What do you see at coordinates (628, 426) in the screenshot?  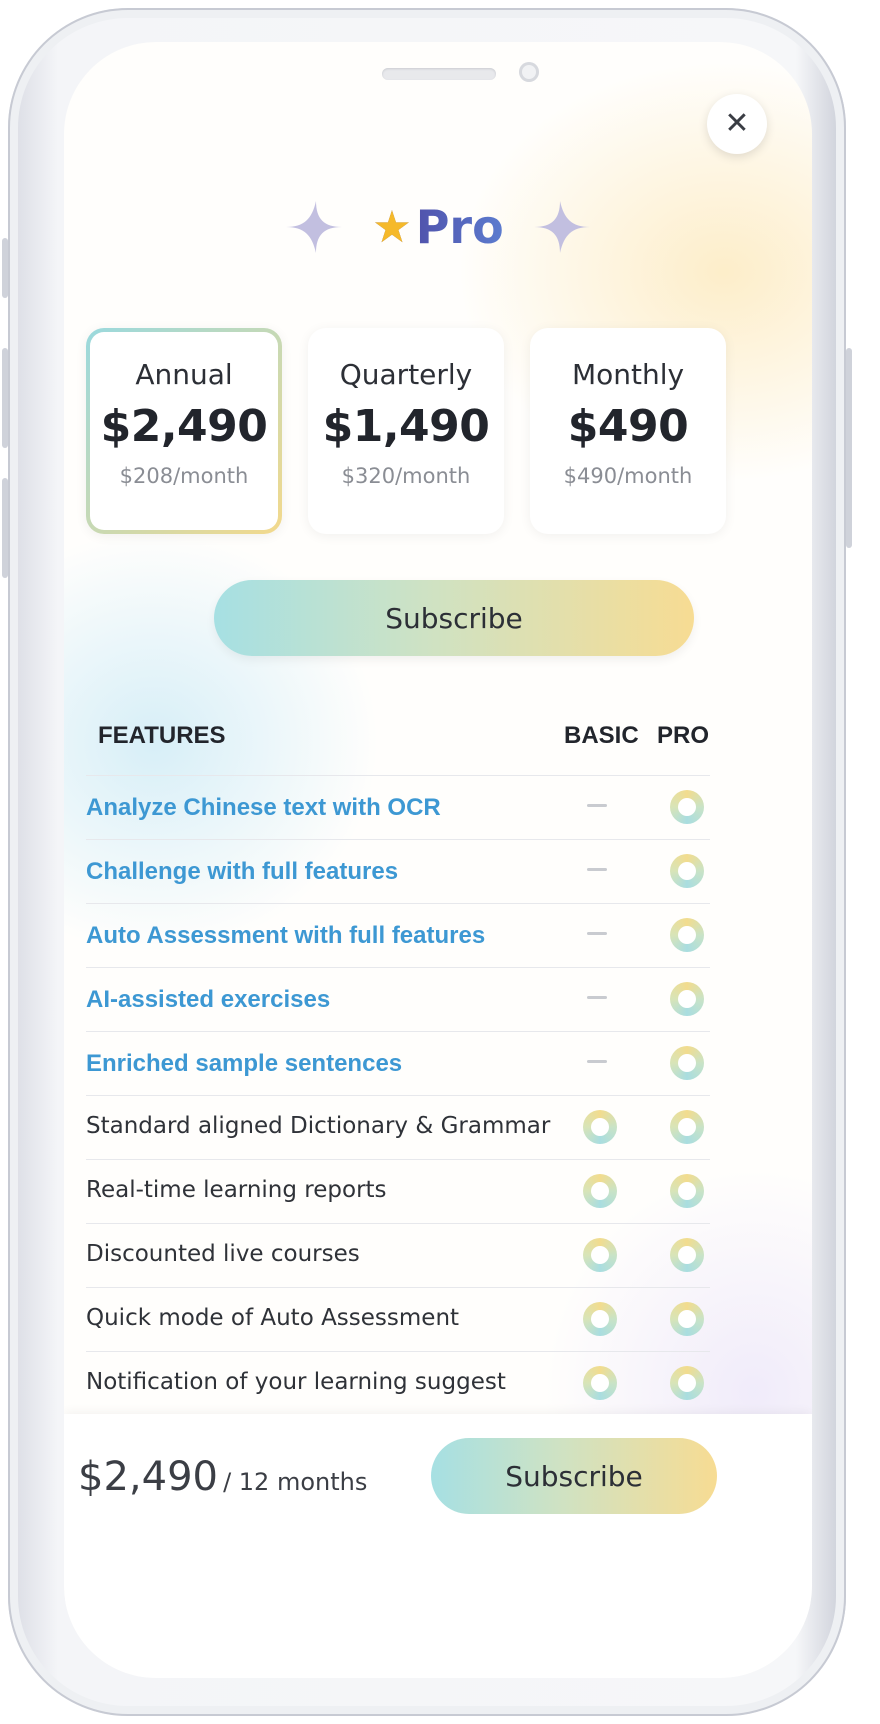 I see `plan-price: $490` at bounding box center [628, 426].